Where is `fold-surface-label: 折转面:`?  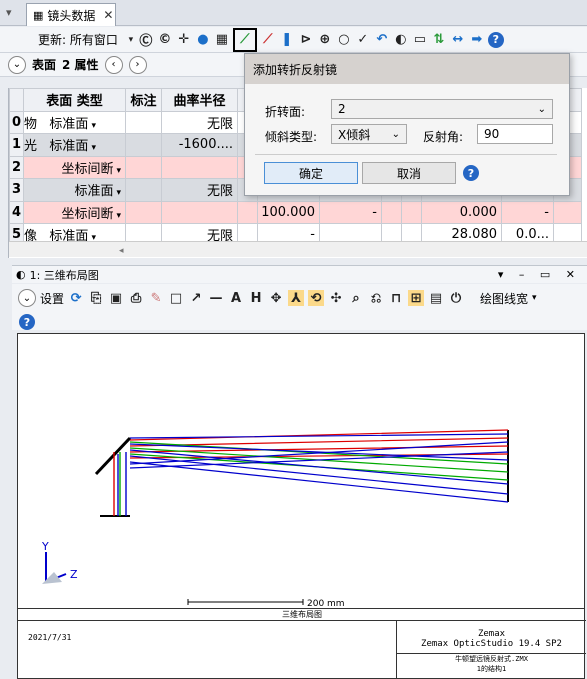
fold-surface-label: 折转面: is located at coordinates (285, 112).